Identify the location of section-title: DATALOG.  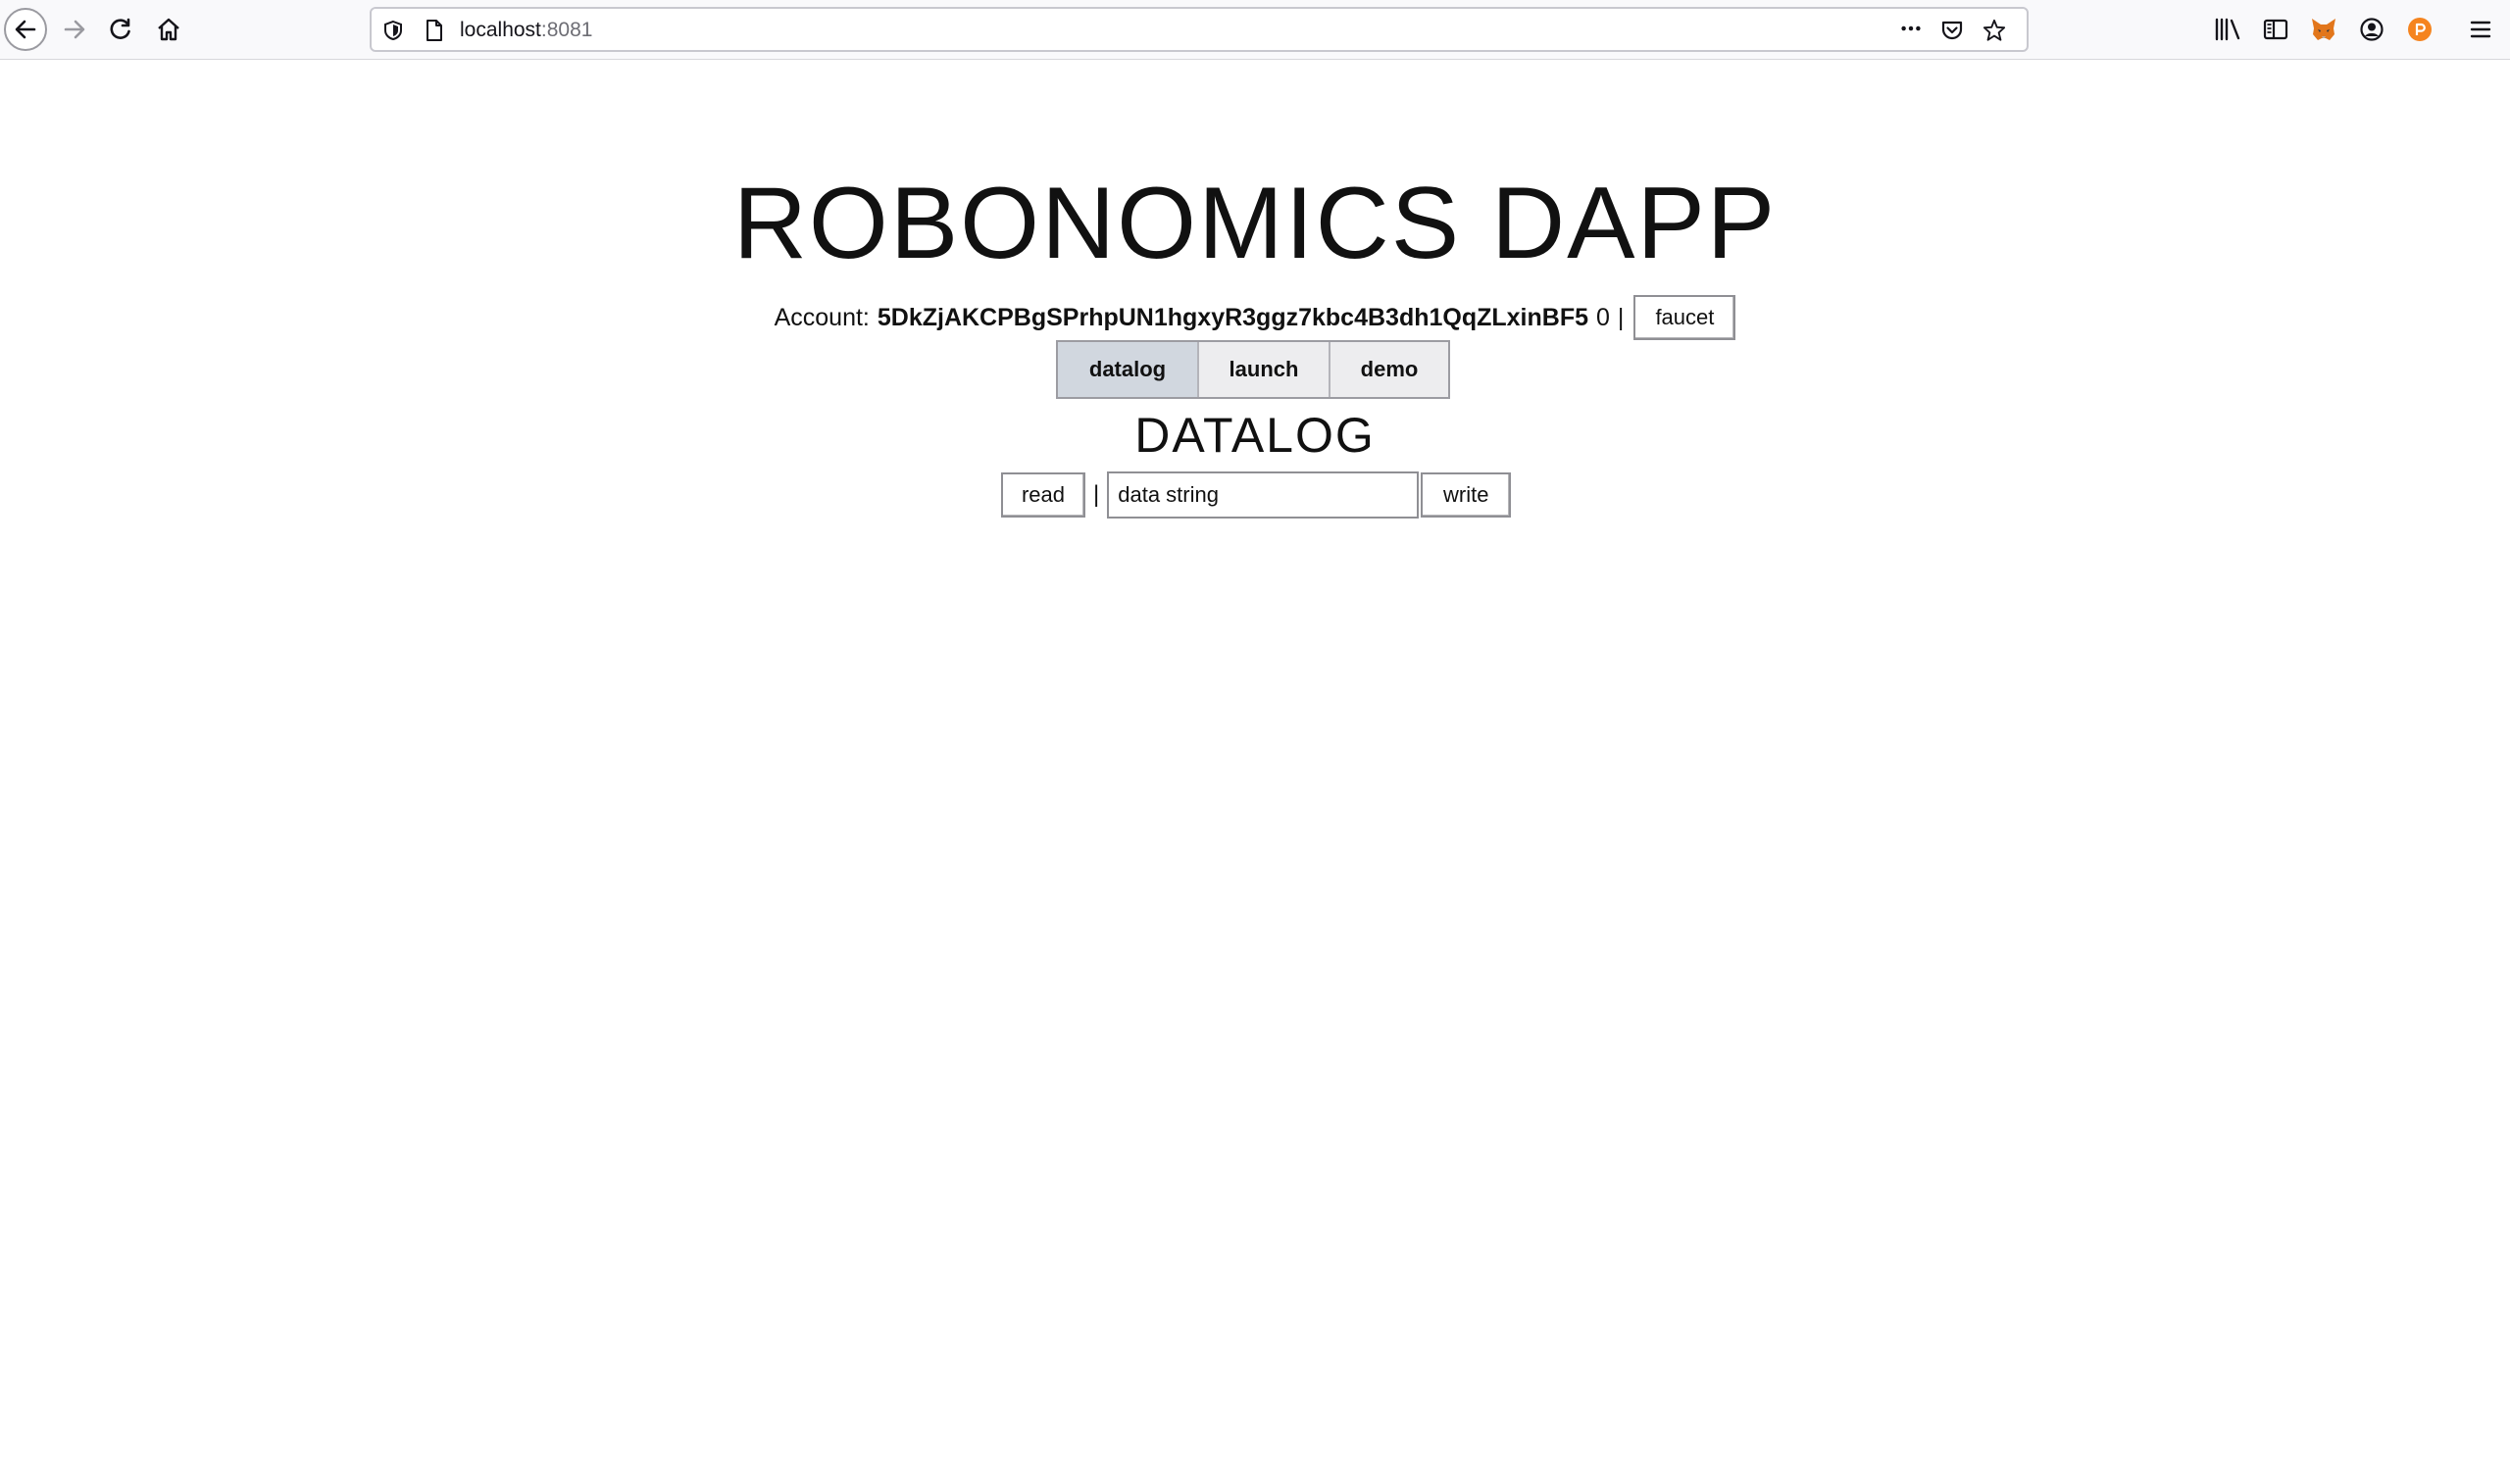
(1255, 435).